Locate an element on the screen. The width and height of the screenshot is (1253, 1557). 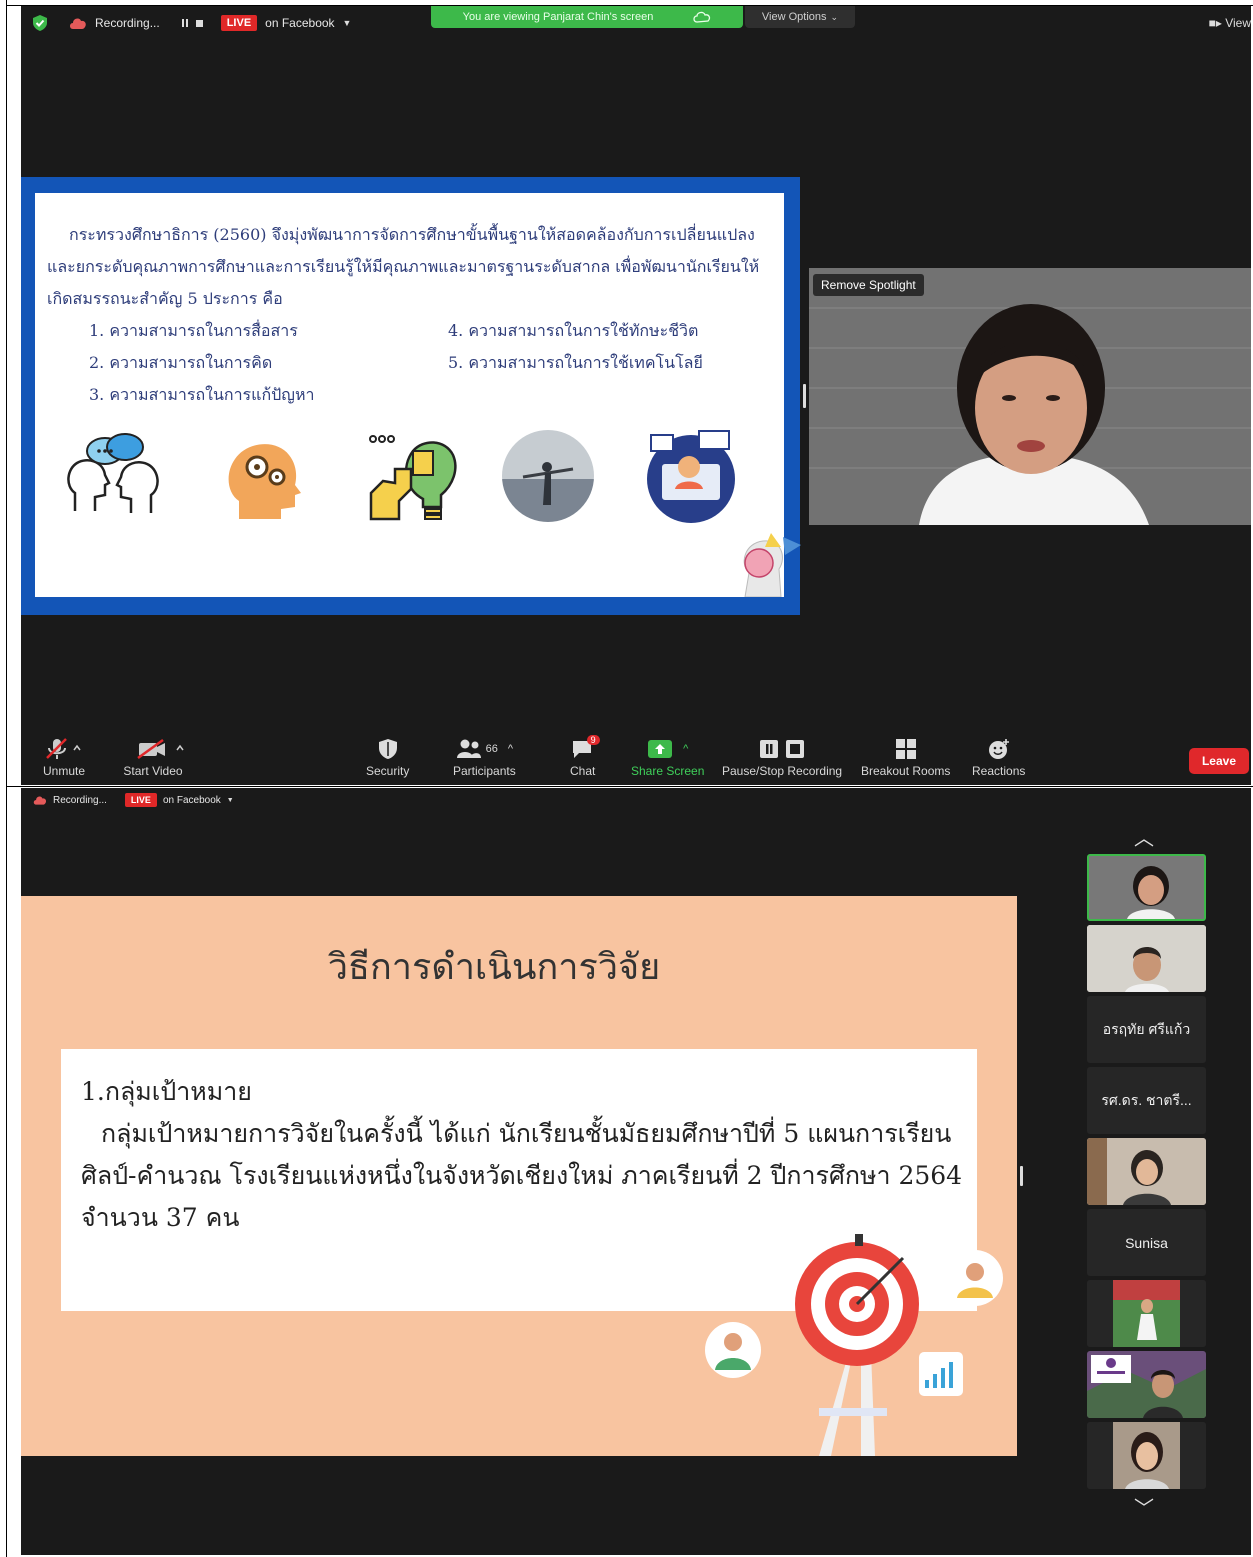
share-screen-button: ^ Share Screen is located at coordinates (667, 758).